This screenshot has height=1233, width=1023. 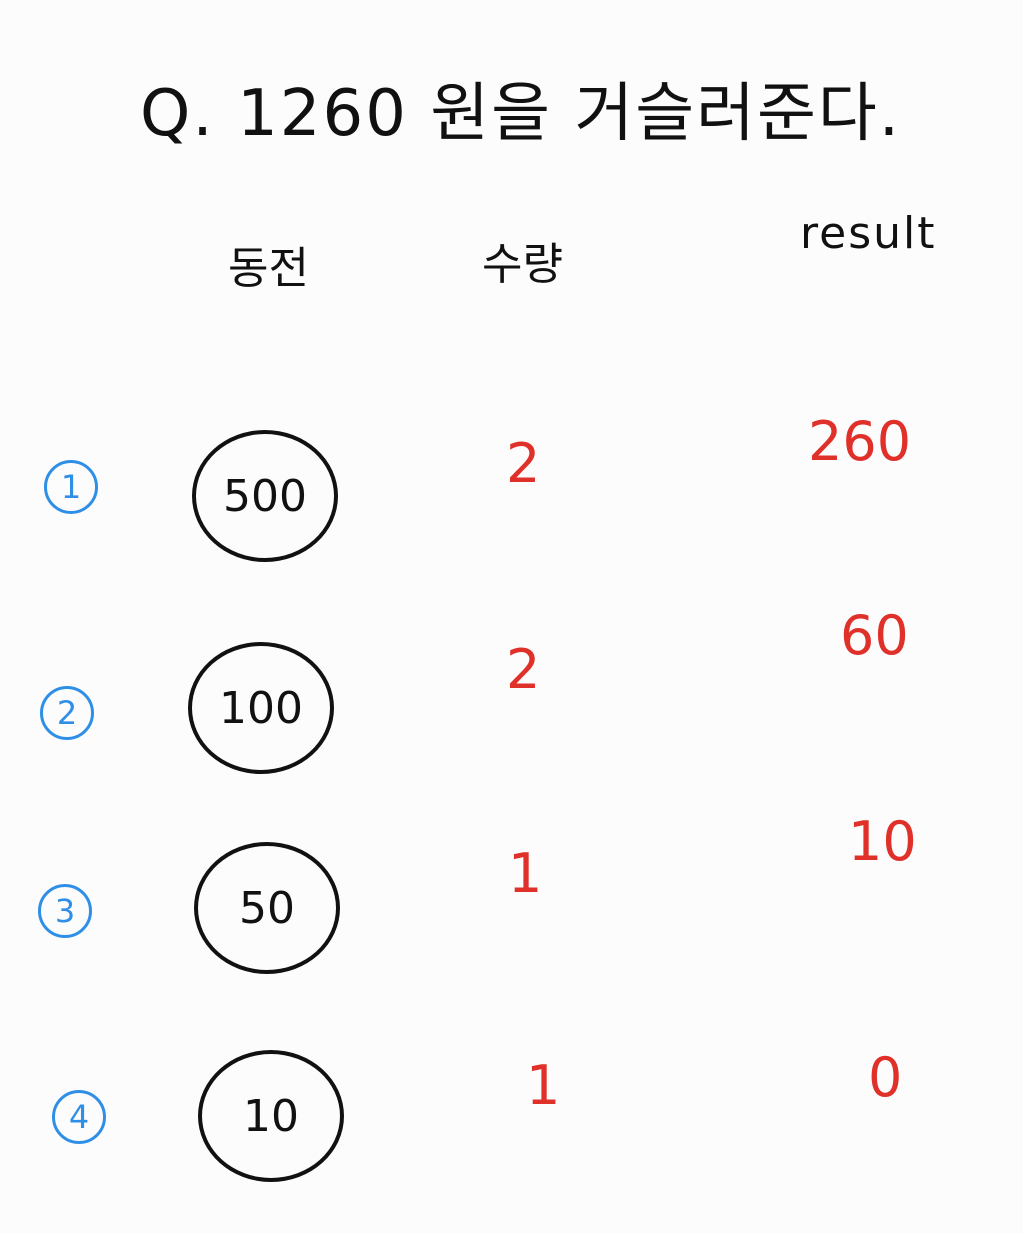 I want to click on header-quantity: 수량, so click(x=522, y=264).